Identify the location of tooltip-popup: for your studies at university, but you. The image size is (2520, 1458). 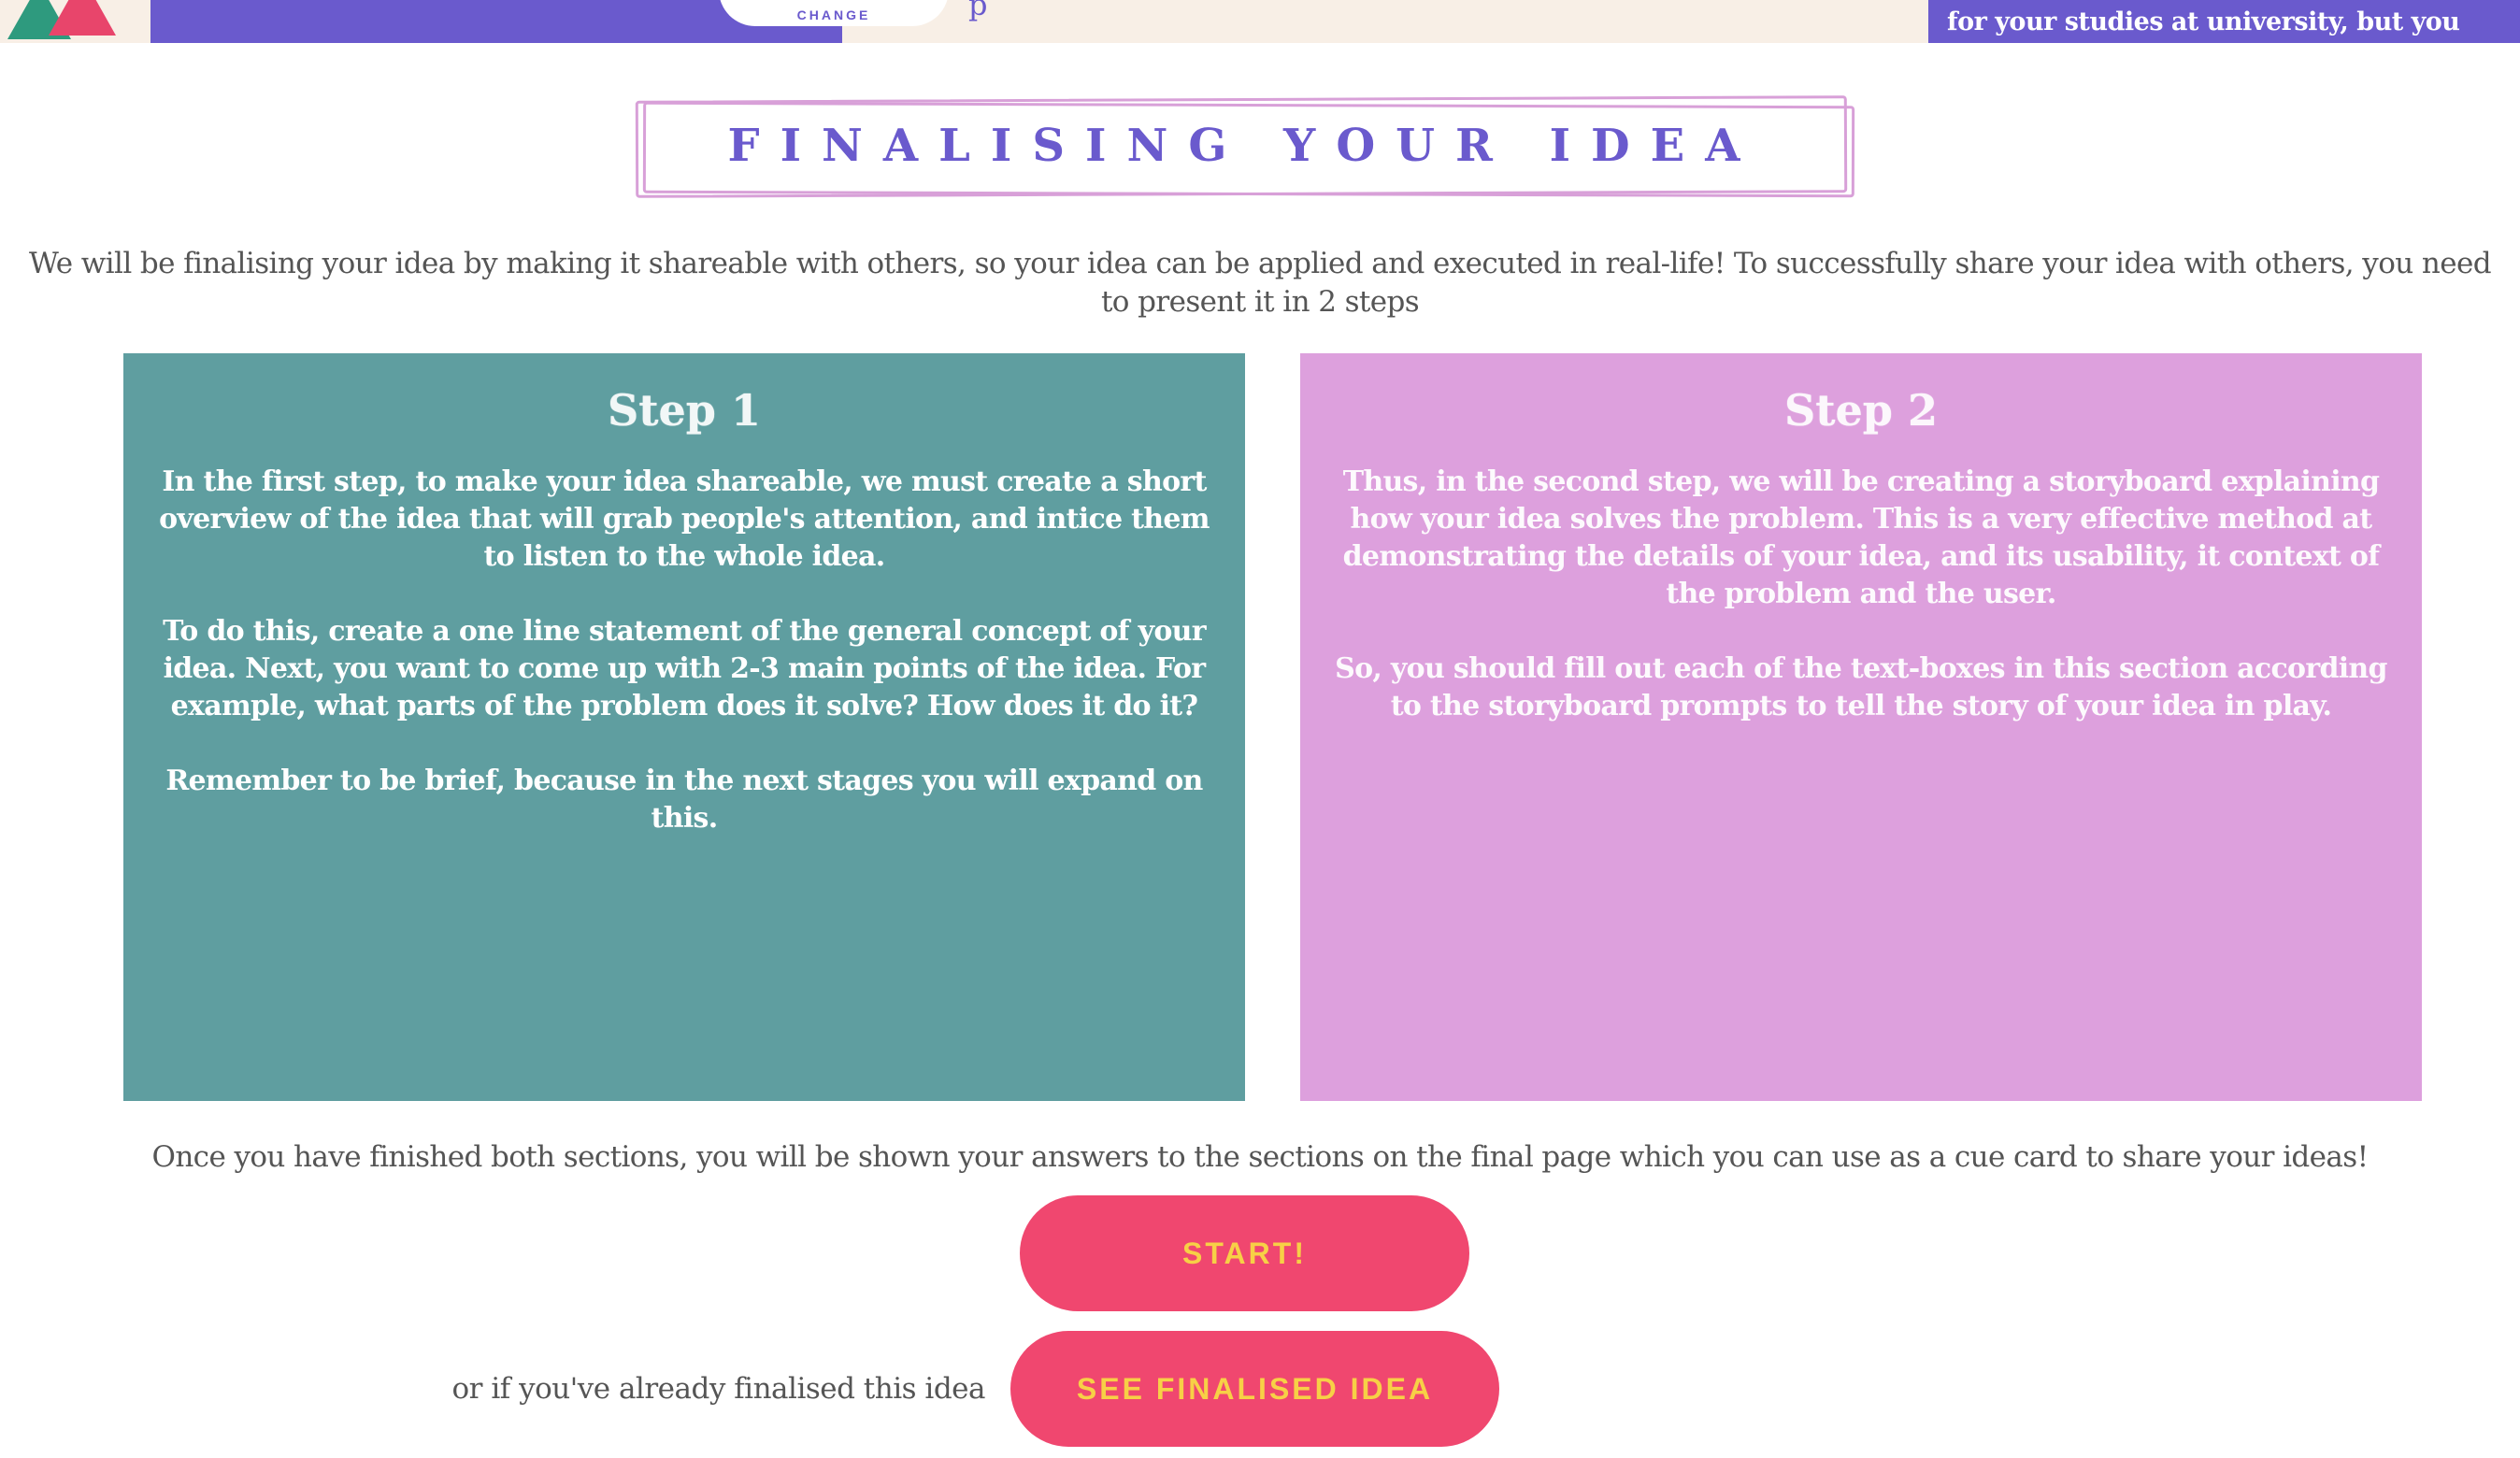
(2224, 21).